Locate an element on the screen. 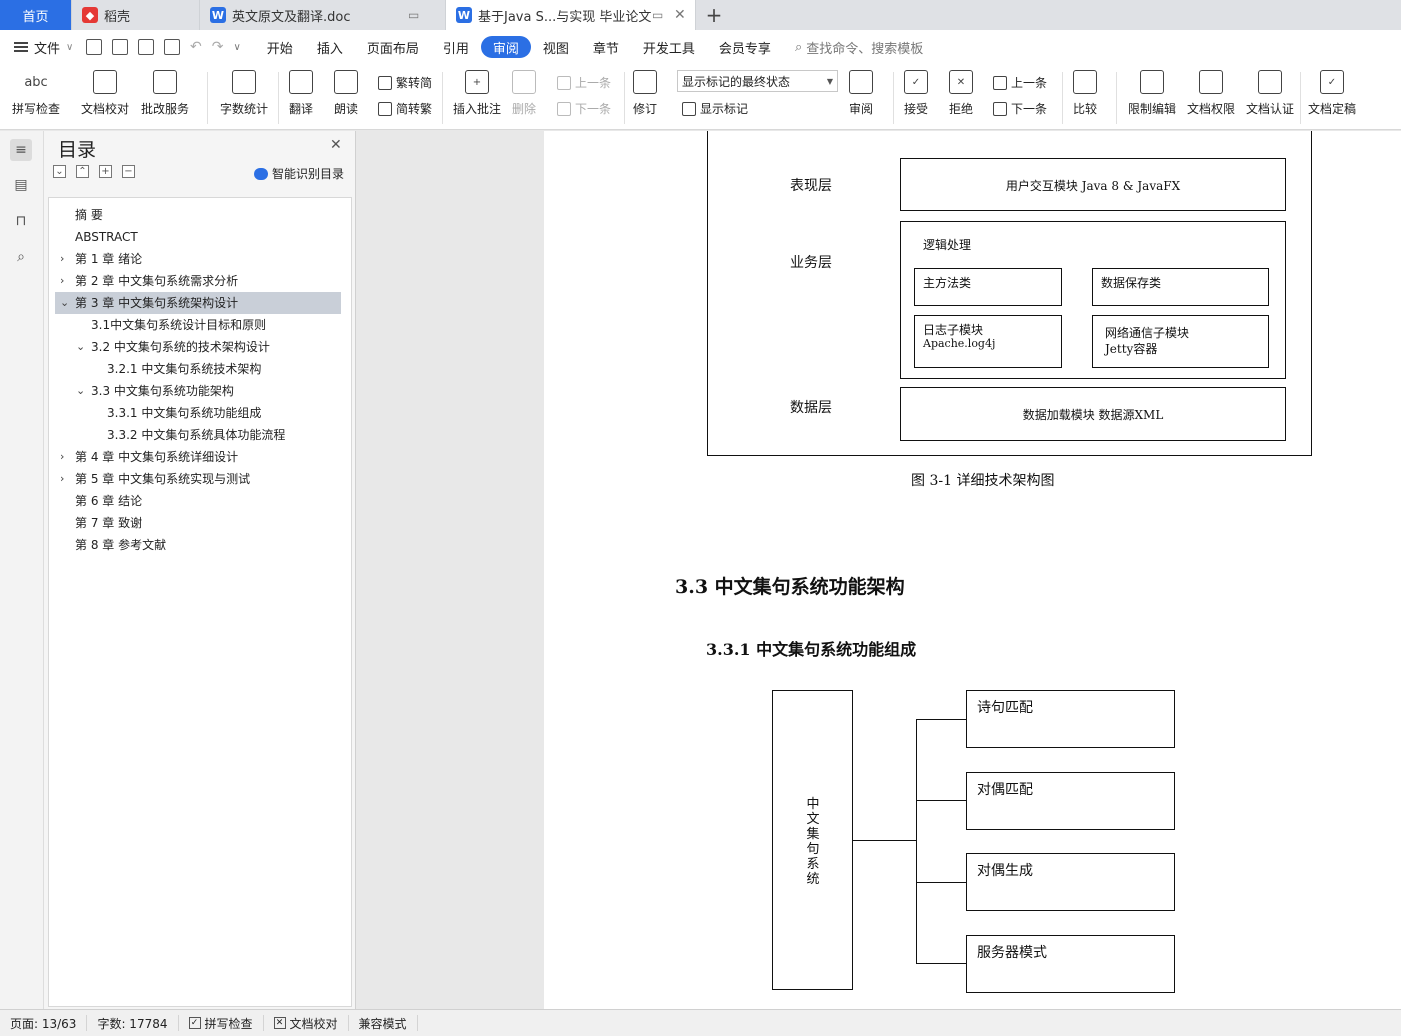 The height and width of the screenshot is (1036, 1401). word-count-button: 字数统计 is located at coordinates (244, 93).